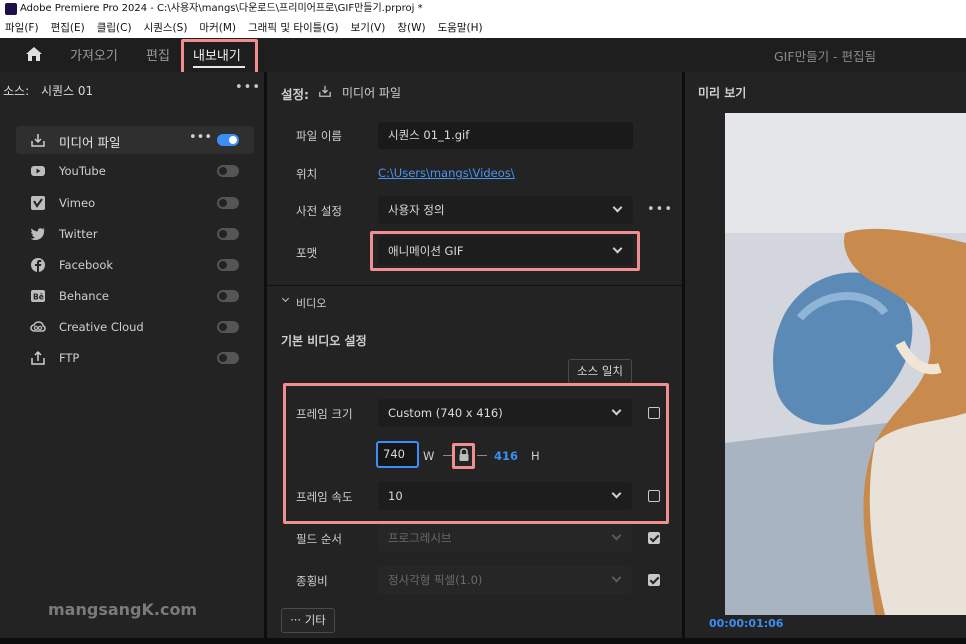  I want to click on upload-icon, so click(38, 357).